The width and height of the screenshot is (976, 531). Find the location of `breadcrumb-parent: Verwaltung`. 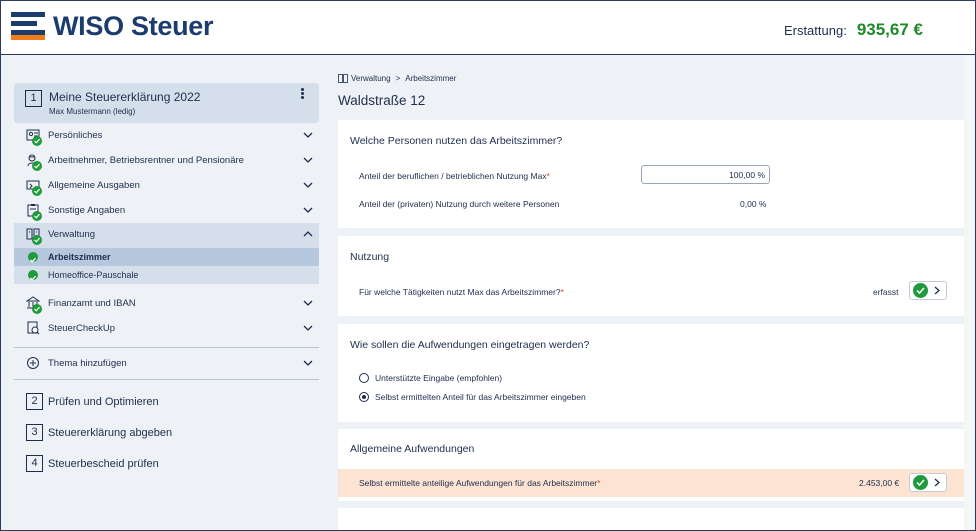

breadcrumb-parent: Verwaltung is located at coordinates (371, 78).